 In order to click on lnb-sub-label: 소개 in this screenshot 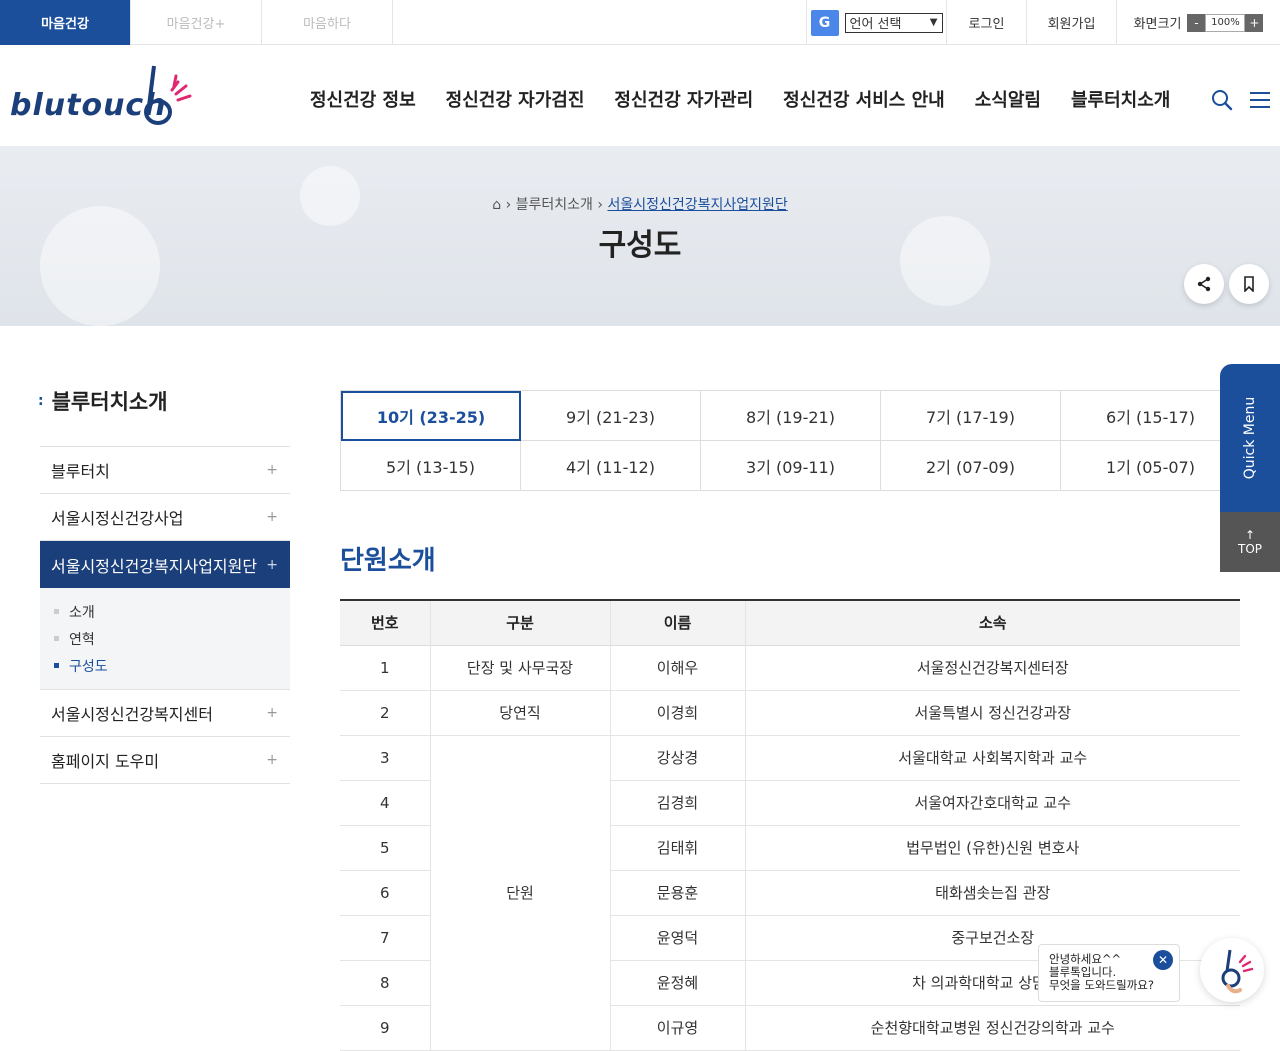, I will do `click(82, 612)`.